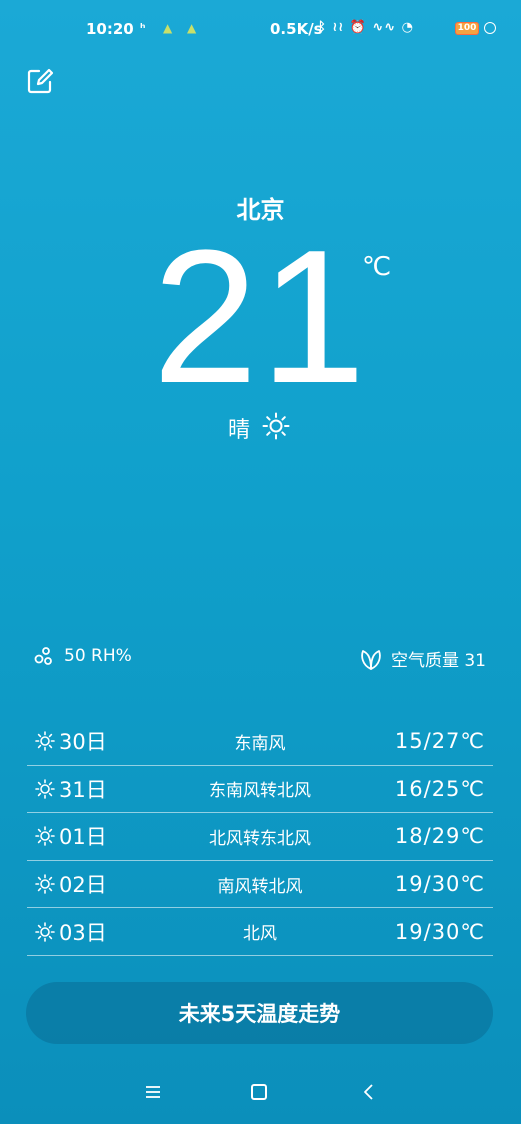 The width and height of the screenshot is (521, 1124). Describe the element at coordinates (439, 741) in the screenshot. I see `forecast-temp: 15/27℃` at that location.